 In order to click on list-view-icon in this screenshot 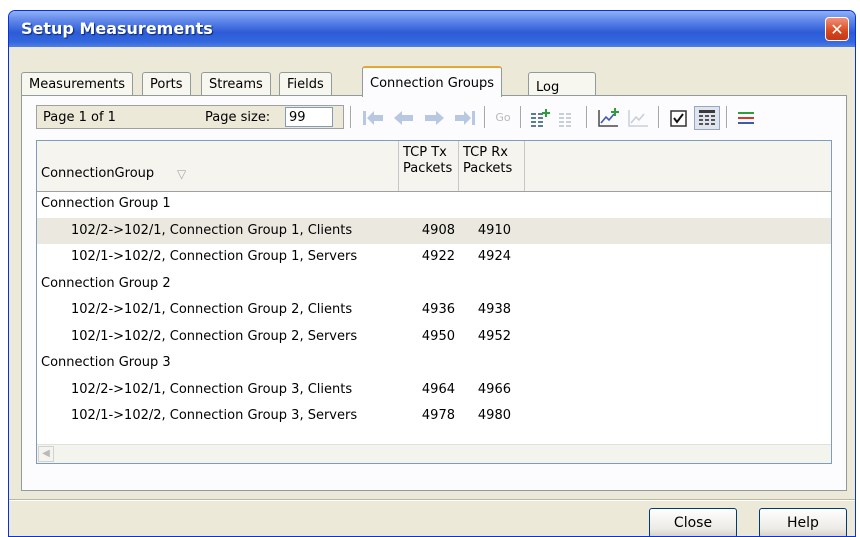, I will do `click(746, 118)`.